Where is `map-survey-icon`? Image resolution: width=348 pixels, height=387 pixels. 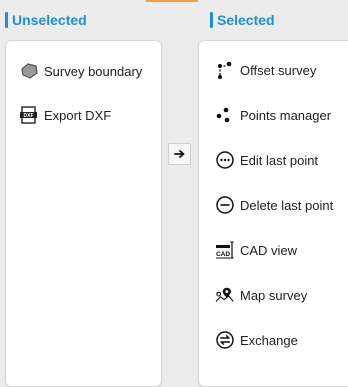
map-survey-icon is located at coordinates (225, 295).